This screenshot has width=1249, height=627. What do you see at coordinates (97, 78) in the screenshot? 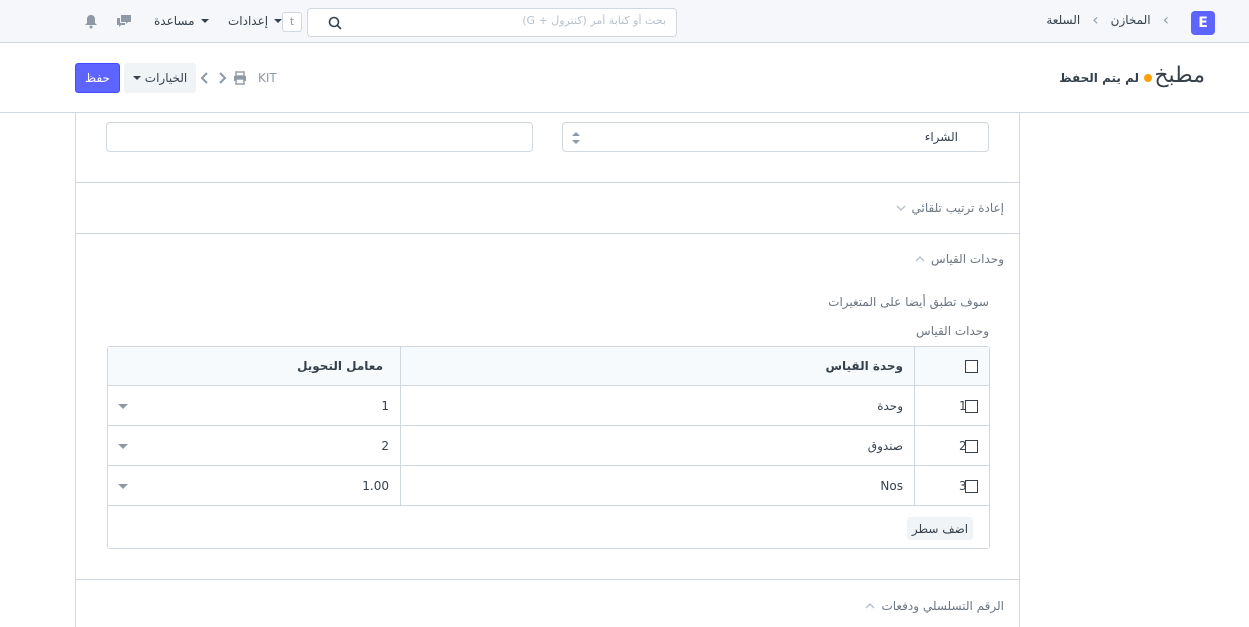
I see `save-button: حفظ` at bounding box center [97, 78].